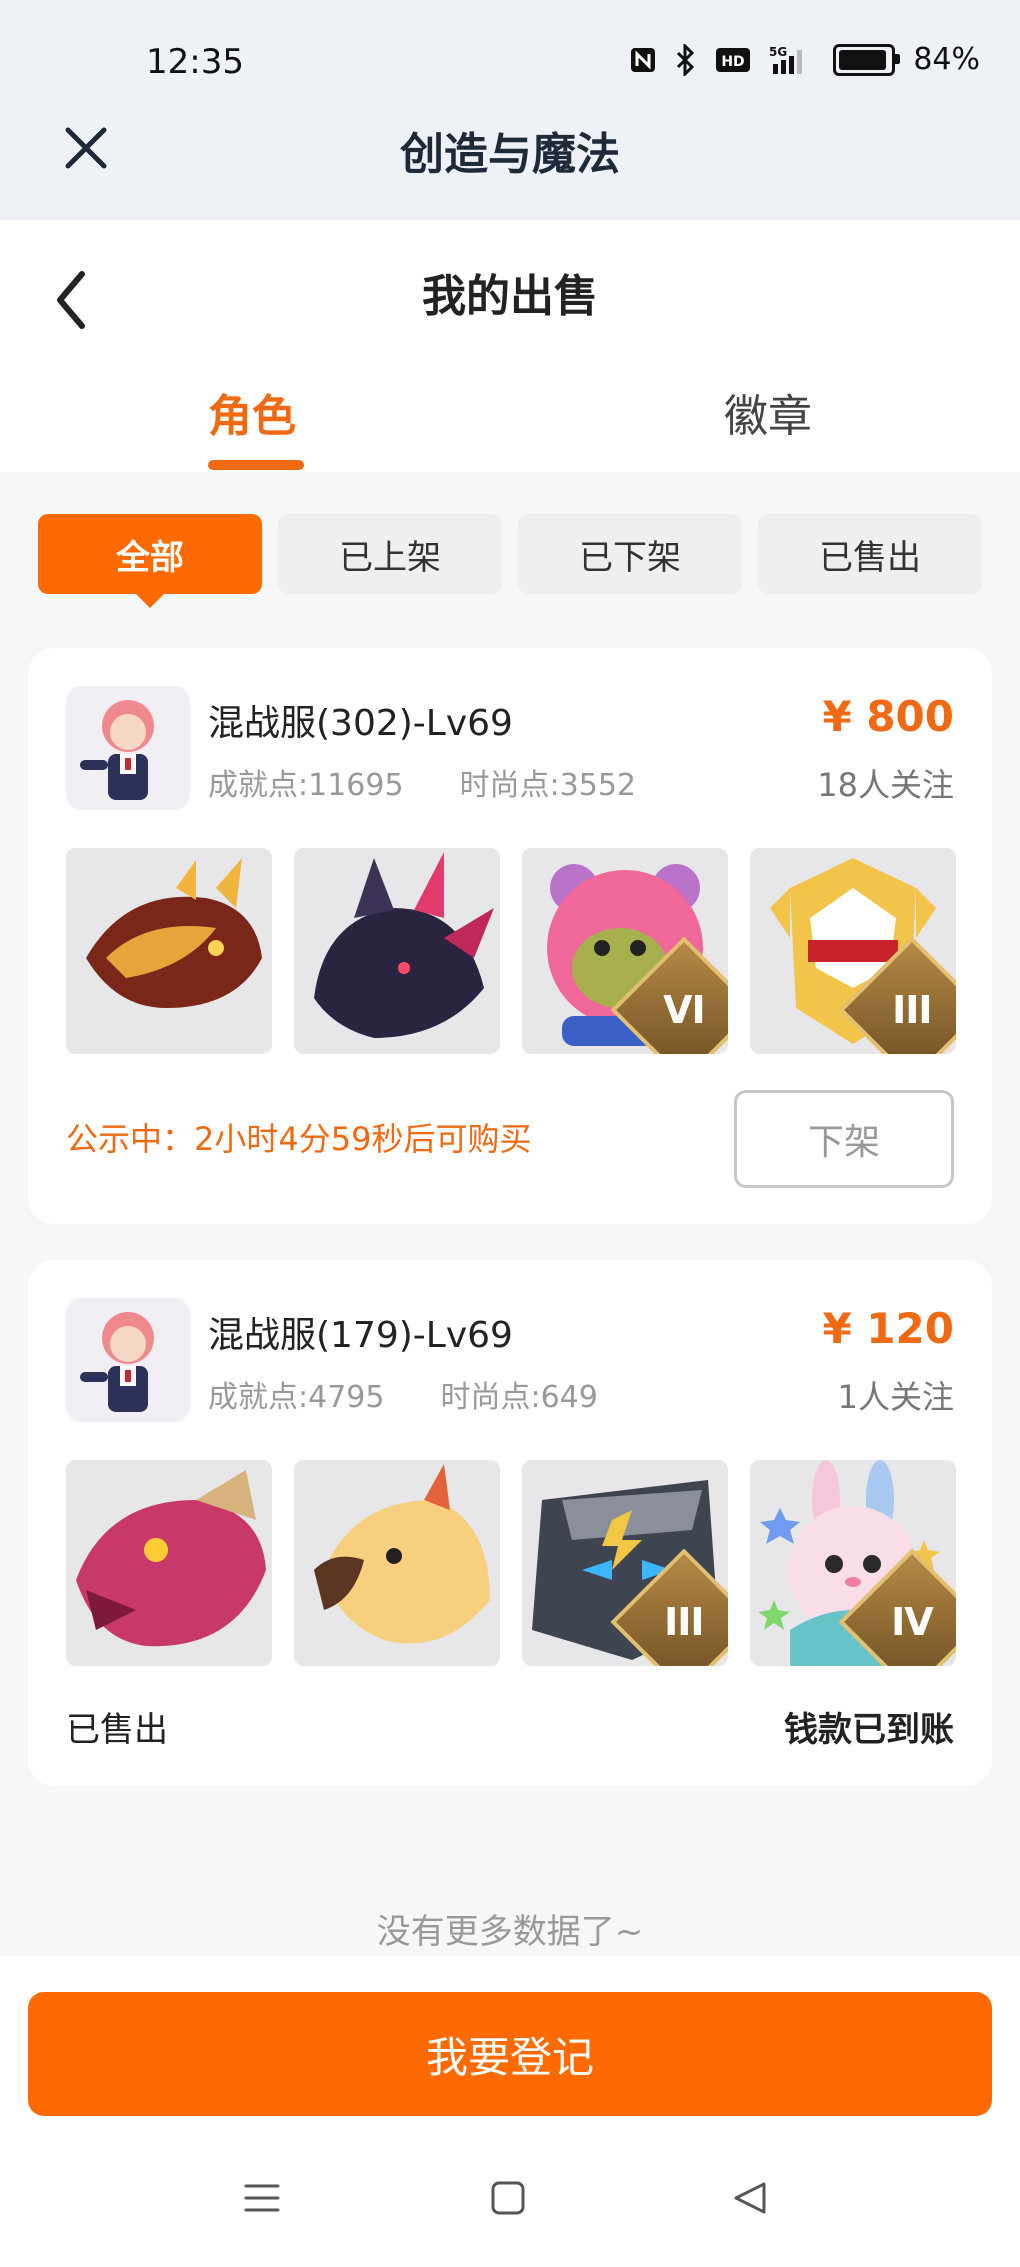 The width and height of the screenshot is (1020, 2267). Describe the element at coordinates (296, 1397) in the screenshot. I see `achievement-points: 成就点:4795` at that location.